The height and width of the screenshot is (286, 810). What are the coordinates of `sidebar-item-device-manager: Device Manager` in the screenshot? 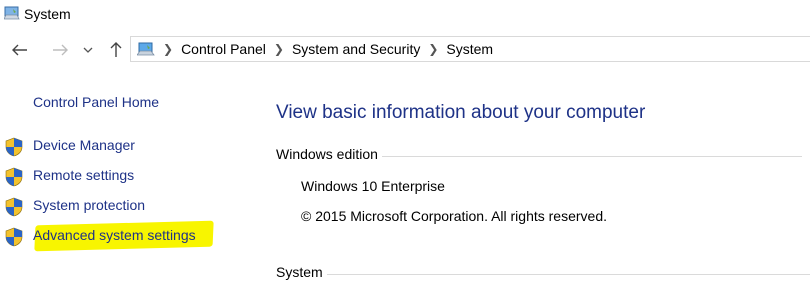 It's located at (125, 147).